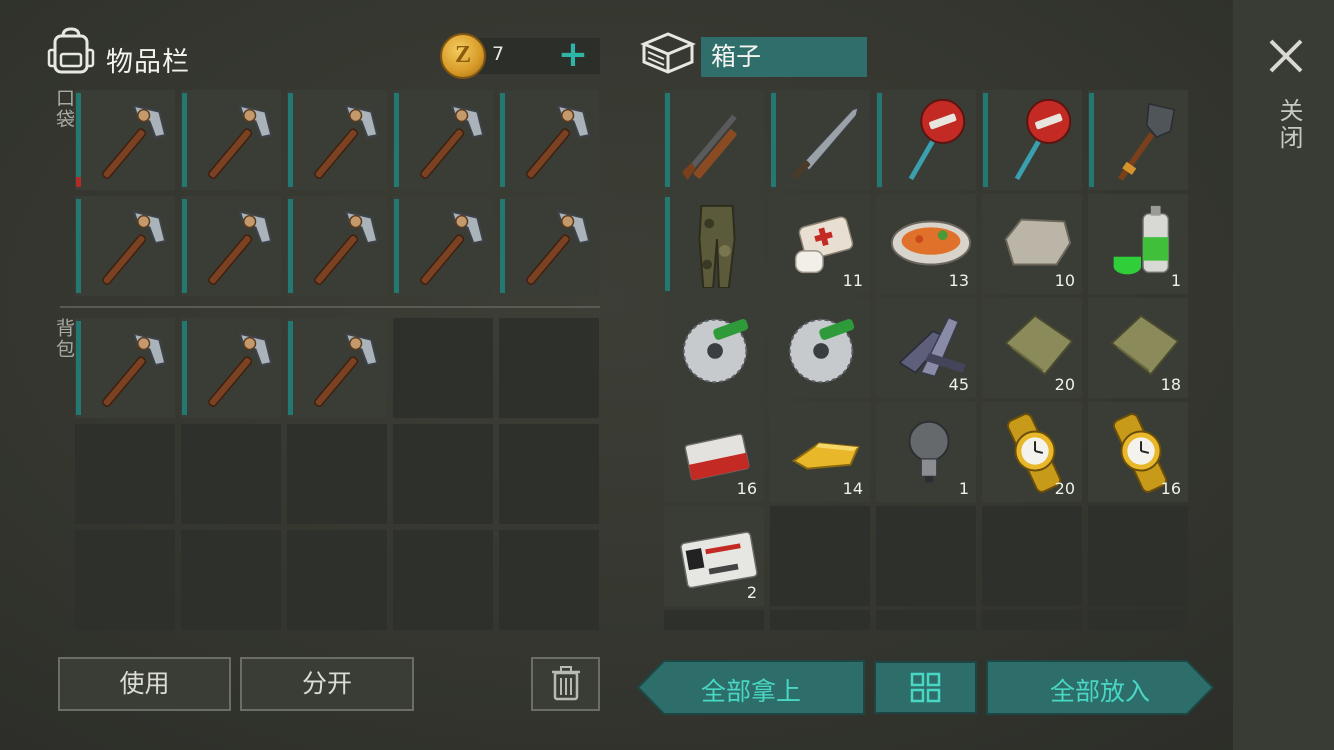 This screenshot has height=750, width=1334. I want to click on grid-sort-icon, so click(925, 687).